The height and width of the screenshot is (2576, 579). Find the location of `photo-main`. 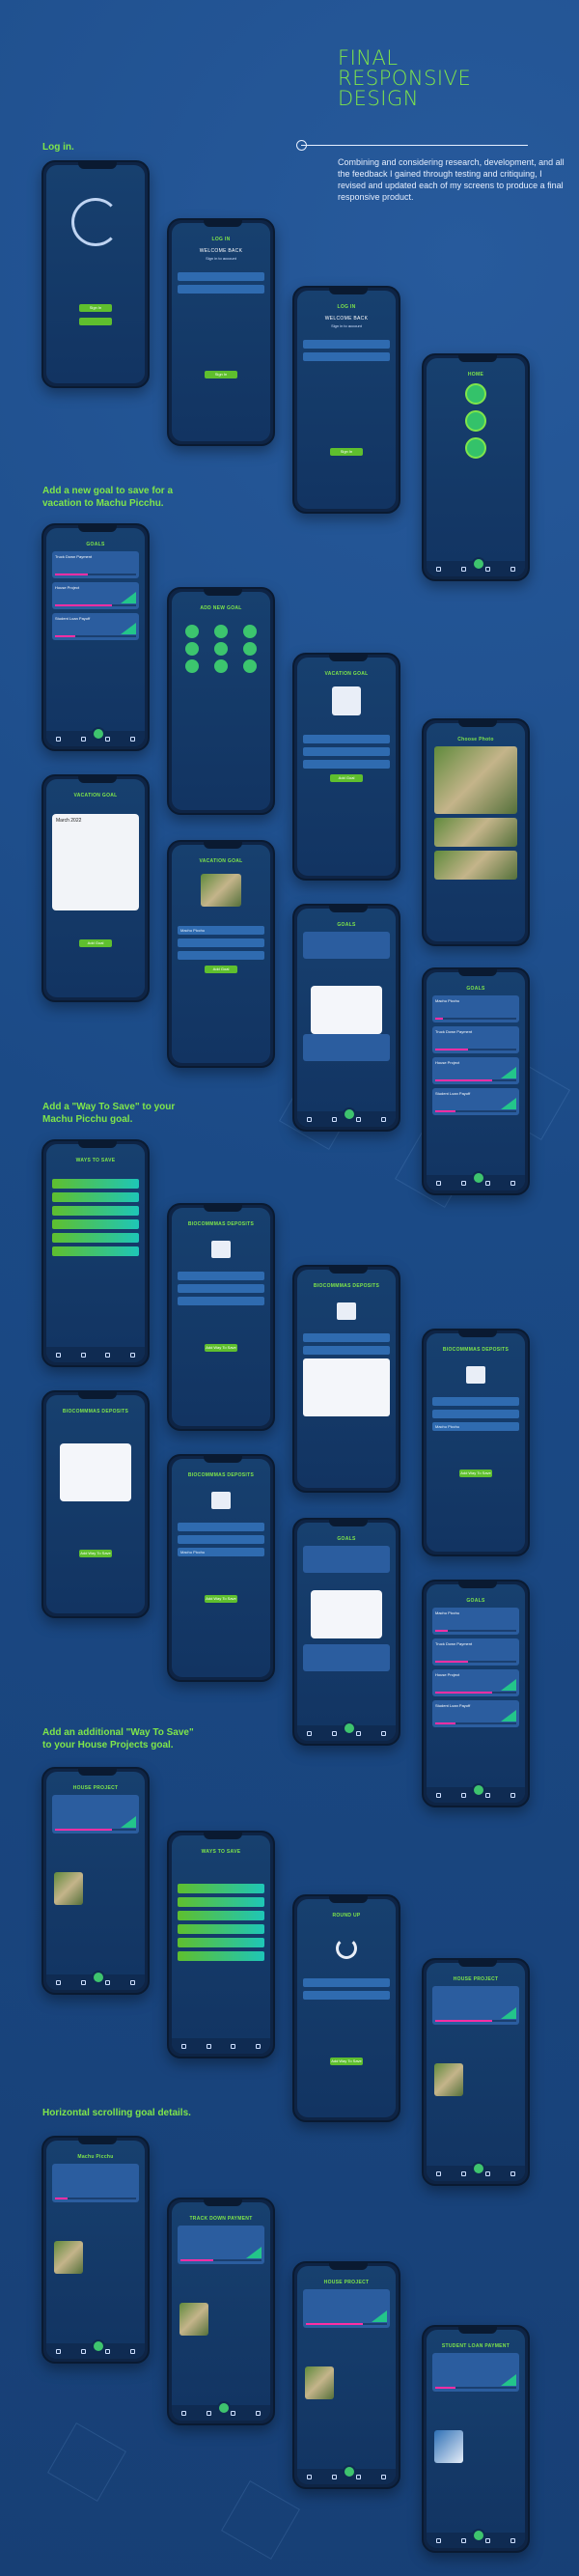

photo-main is located at coordinates (475, 780).